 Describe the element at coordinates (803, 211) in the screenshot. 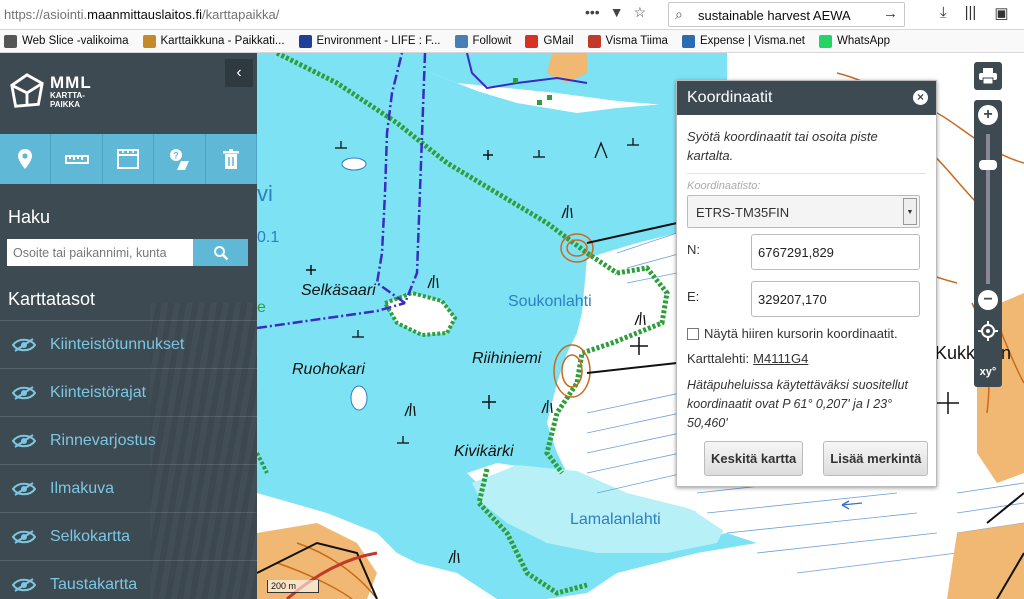

I see `coordinate-system-select: ETRS-TM35FIN ▼` at that location.